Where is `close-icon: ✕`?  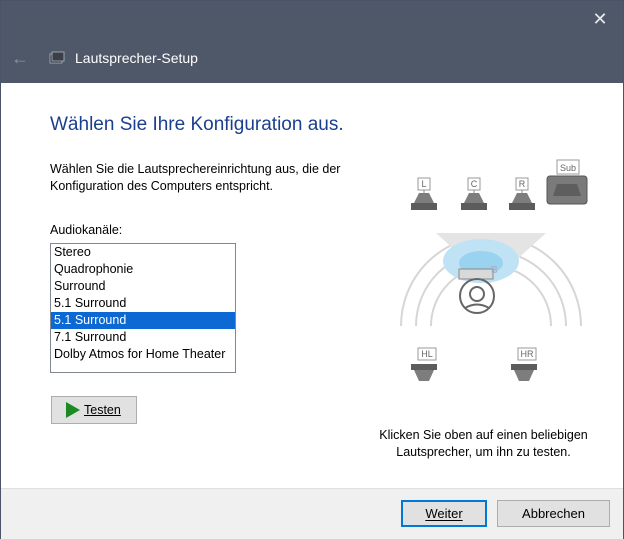
close-icon: ✕ is located at coordinates (600, 18).